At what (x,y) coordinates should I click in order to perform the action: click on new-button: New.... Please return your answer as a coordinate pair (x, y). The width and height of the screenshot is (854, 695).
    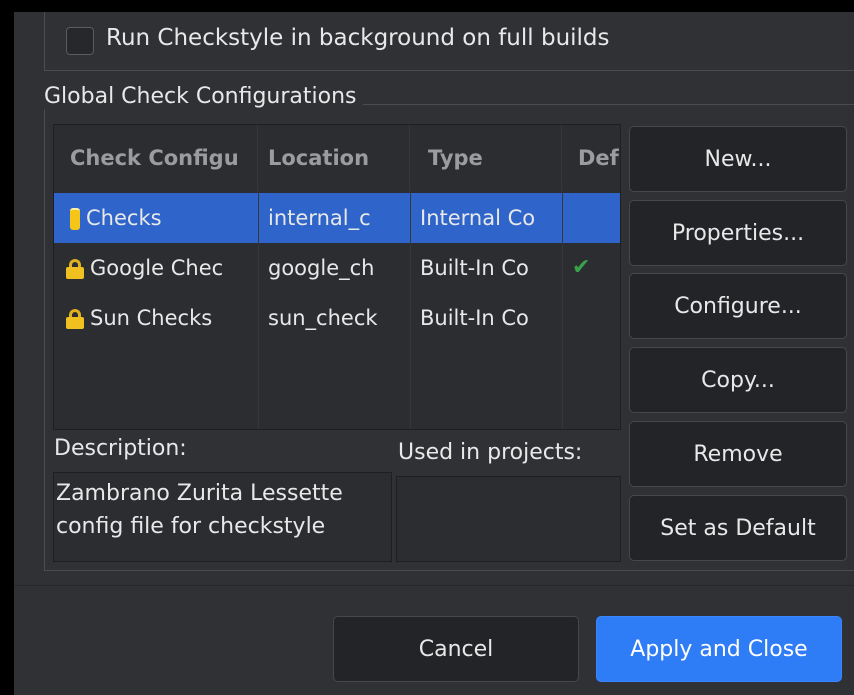
    Looking at the image, I should click on (738, 159).